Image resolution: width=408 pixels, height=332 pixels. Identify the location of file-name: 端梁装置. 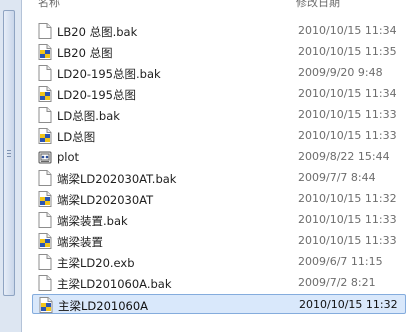
(80, 242).